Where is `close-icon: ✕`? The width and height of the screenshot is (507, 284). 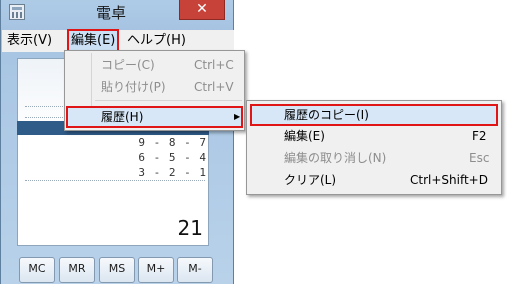 close-icon: ✕ is located at coordinates (202, 9).